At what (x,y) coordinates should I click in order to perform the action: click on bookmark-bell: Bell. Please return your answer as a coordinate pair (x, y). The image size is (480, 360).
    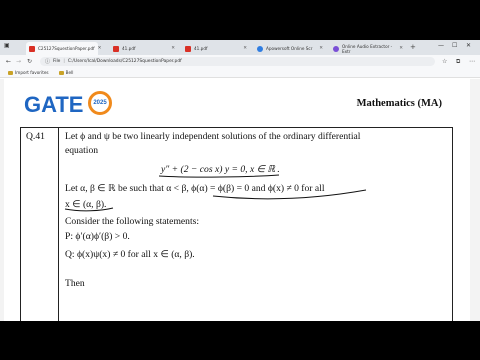
    Looking at the image, I should click on (66, 72).